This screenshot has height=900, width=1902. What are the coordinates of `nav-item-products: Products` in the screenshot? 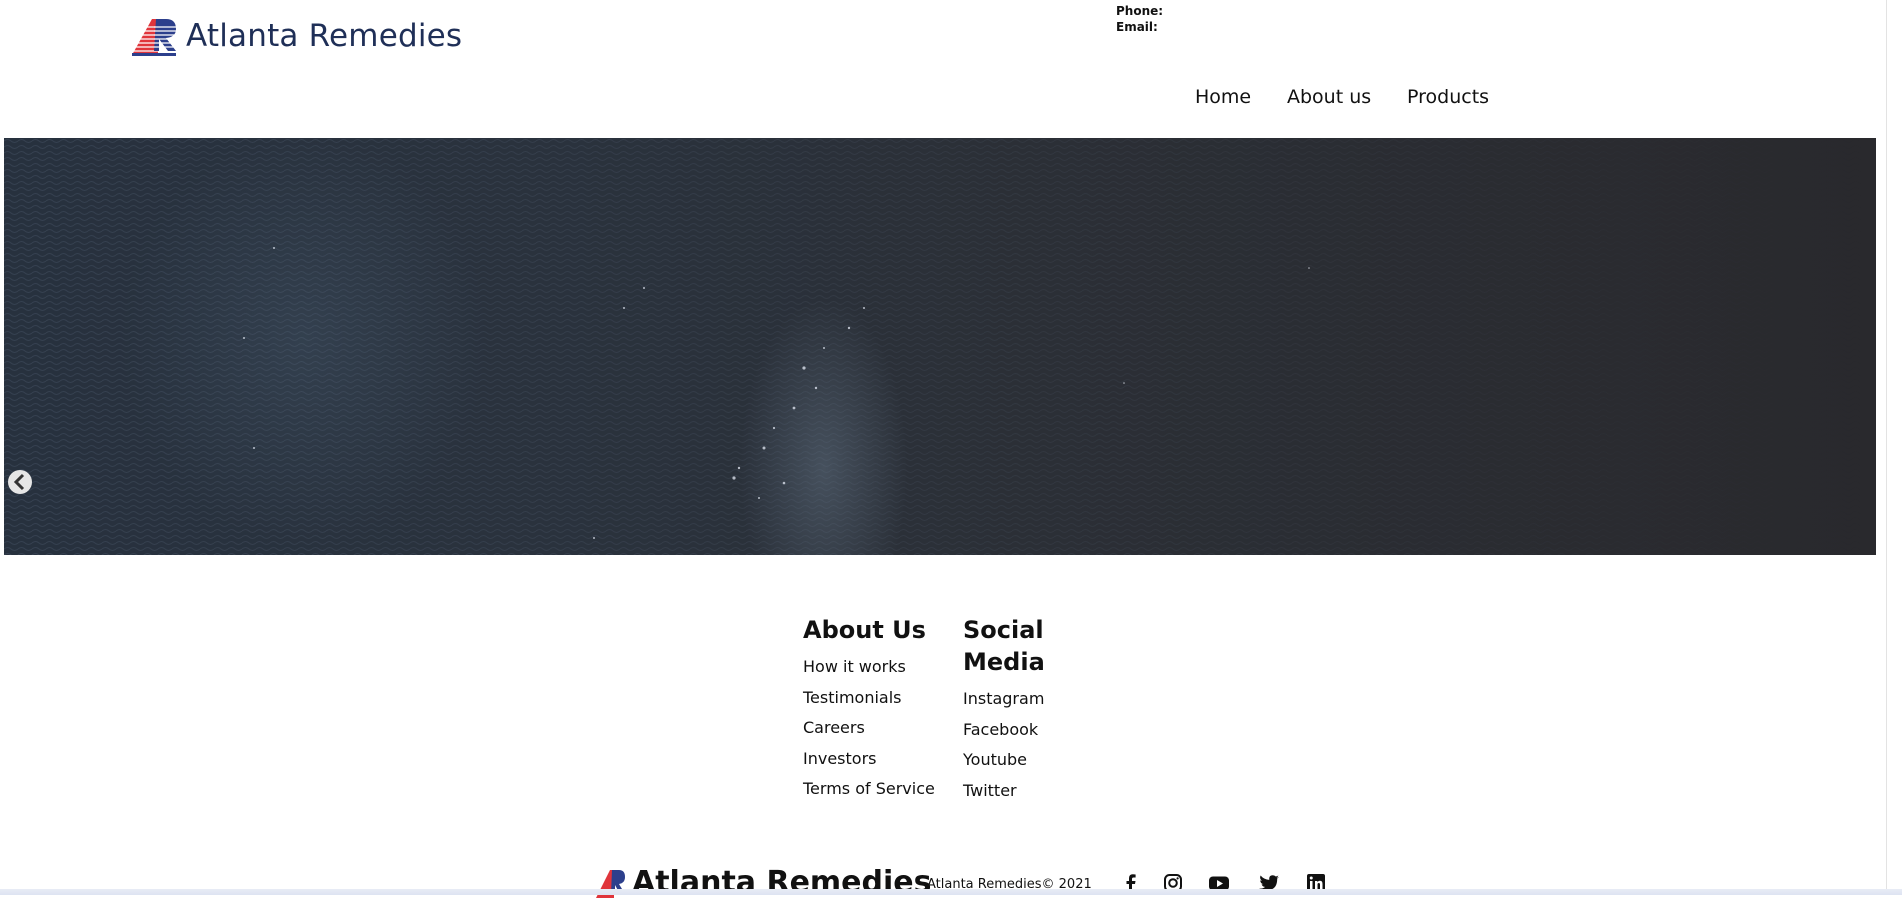 It's located at (1448, 97).